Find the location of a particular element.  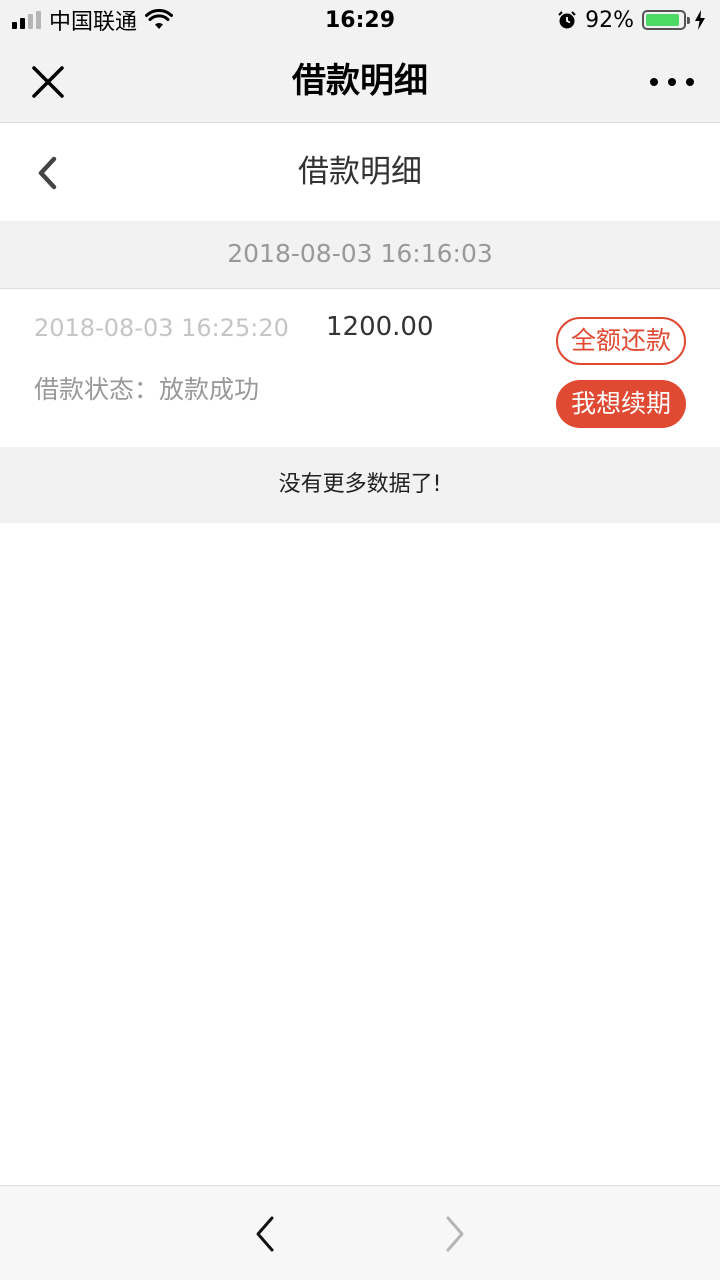

status-bar: 中国联通 16:29 92% is located at coordinates (360, 20).